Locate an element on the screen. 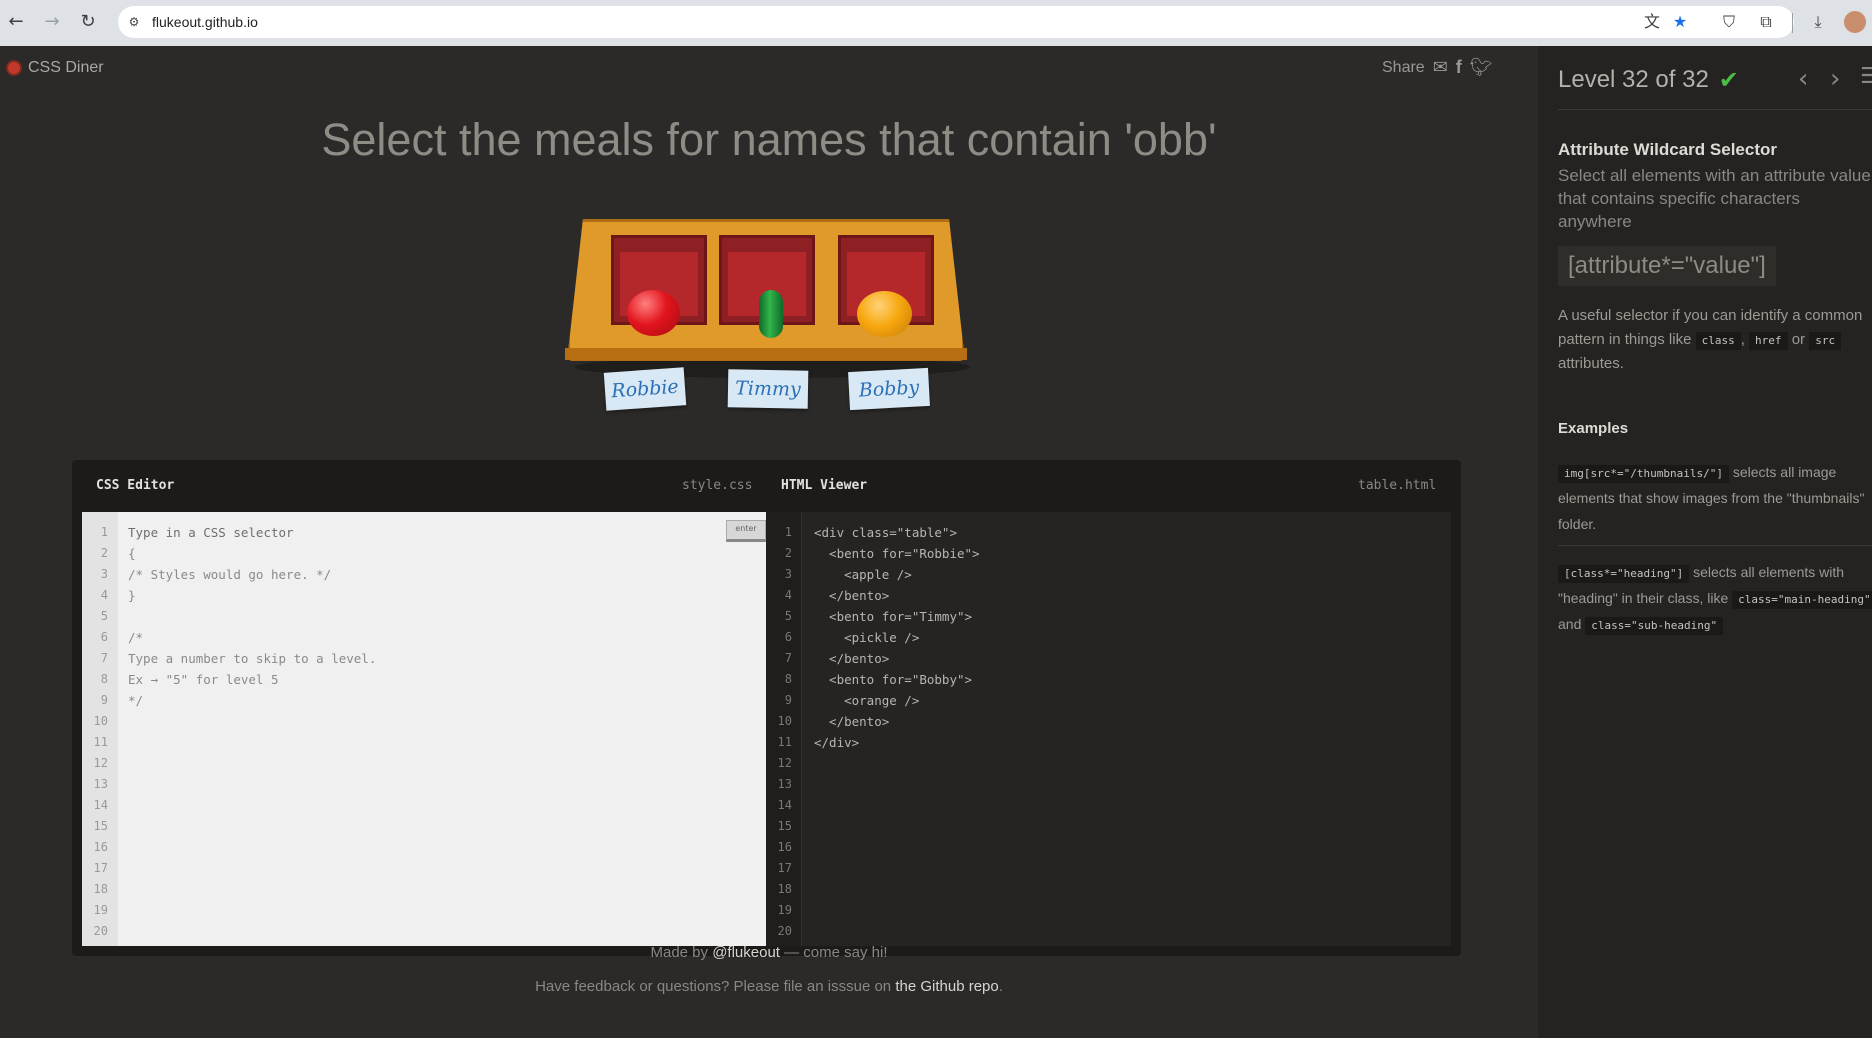  line-number: 16 is located at coordinates (784, 847).